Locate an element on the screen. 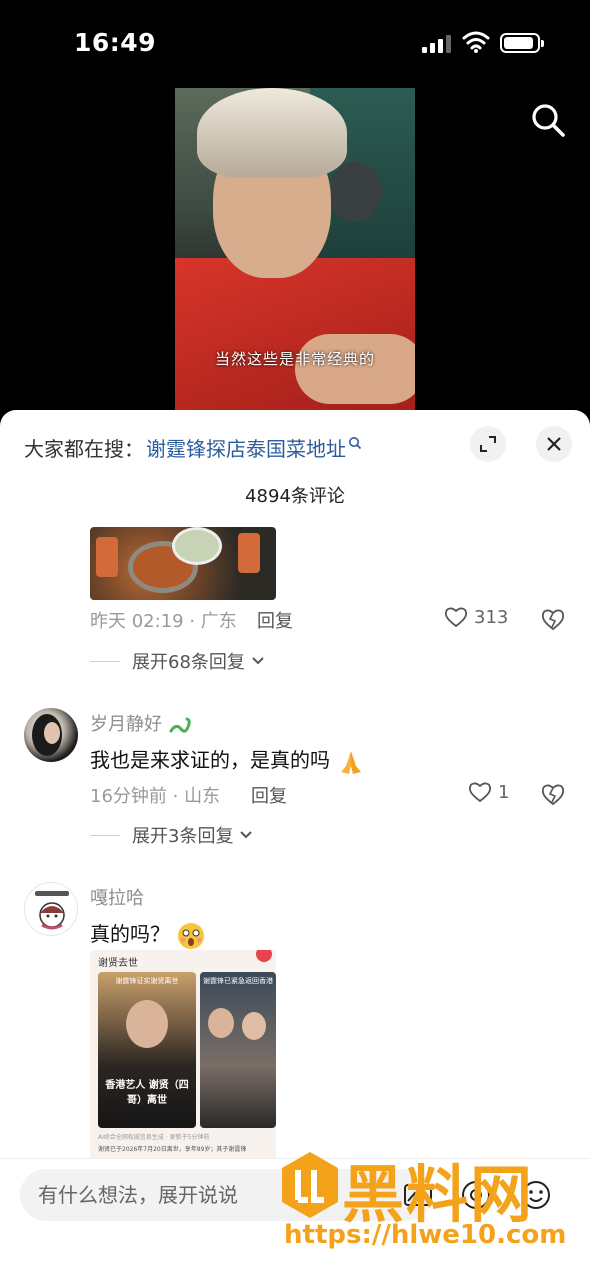  like-button: 1 is located at coordinates (488, 792).